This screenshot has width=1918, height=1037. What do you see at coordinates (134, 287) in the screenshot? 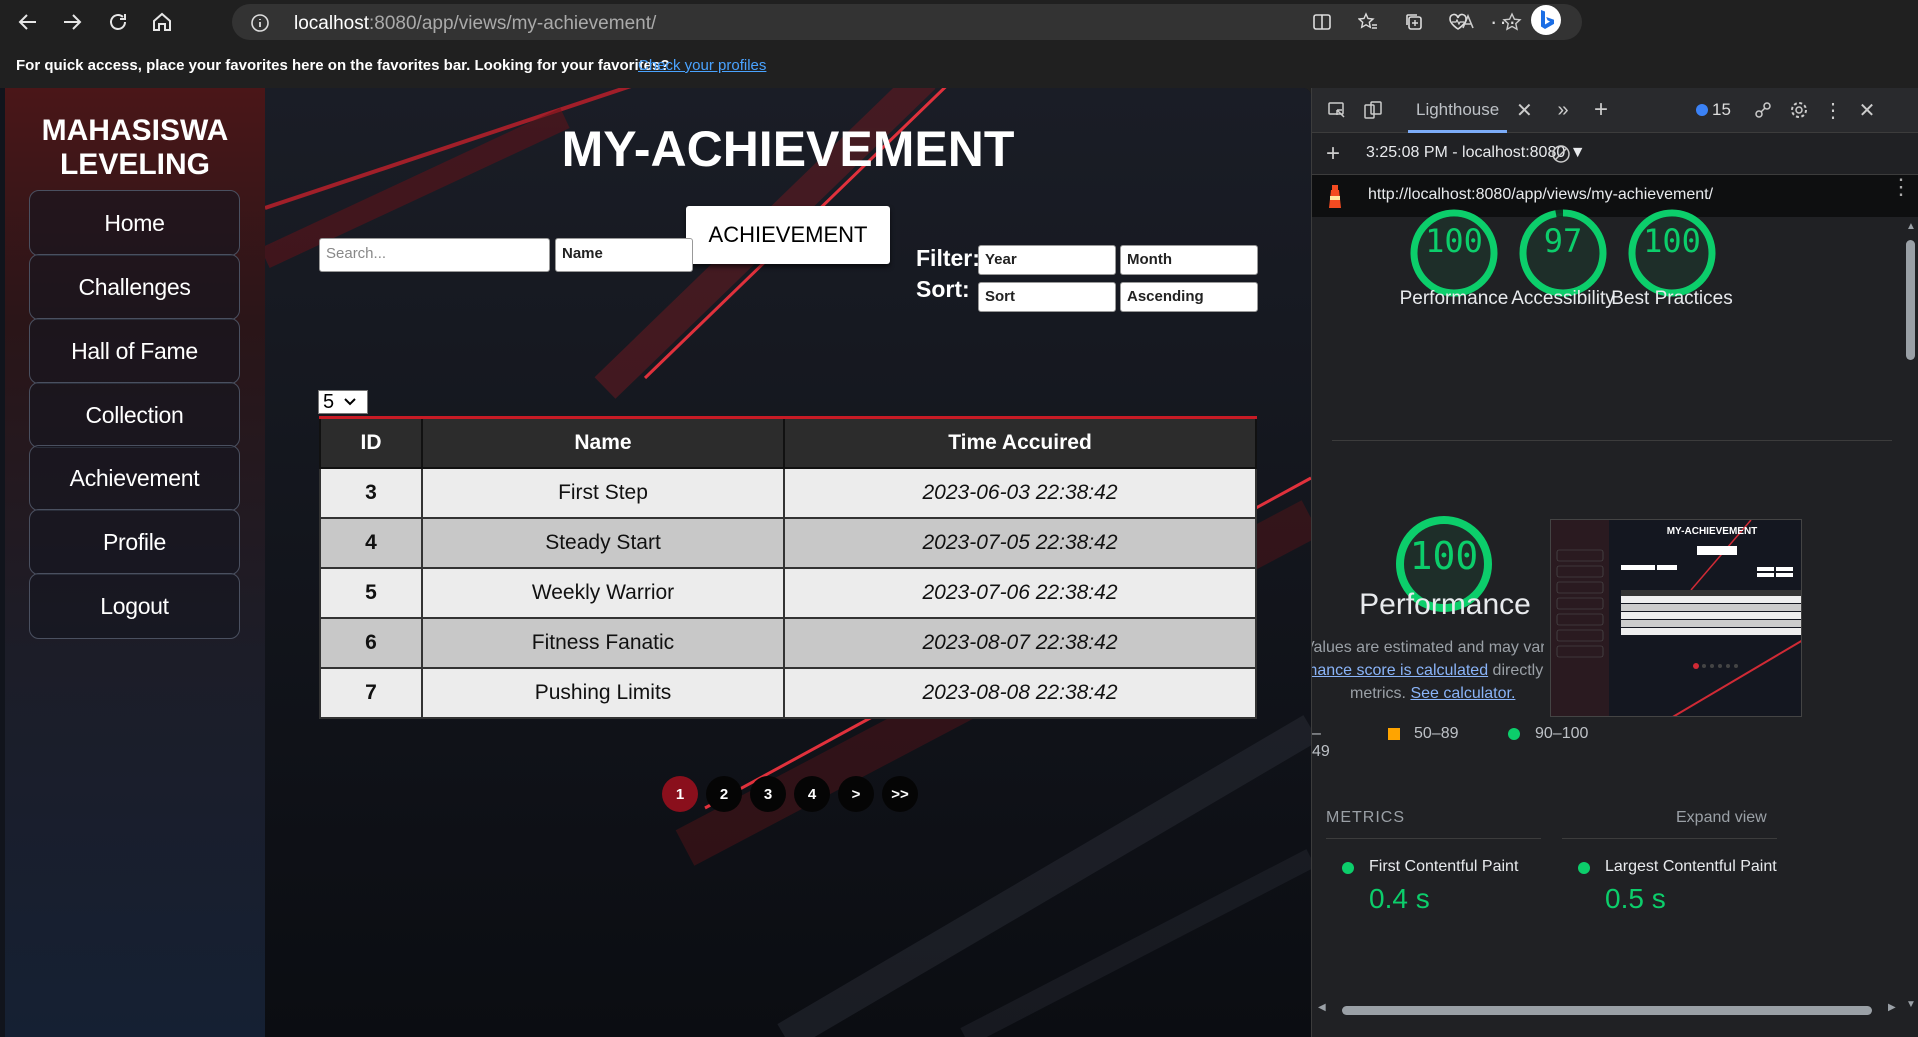
I see `sidebar-item-challenges: Challenges` at bounding box center [134, 287].